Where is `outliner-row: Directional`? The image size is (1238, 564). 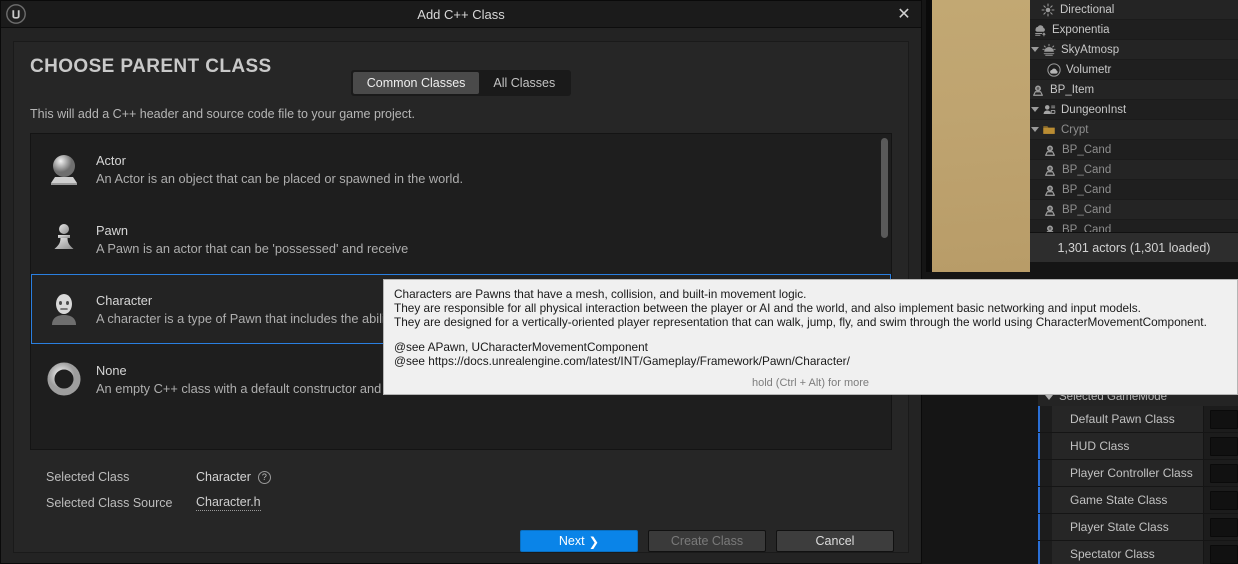
outliner-row: Directional is located at coordinates (1134, 10).